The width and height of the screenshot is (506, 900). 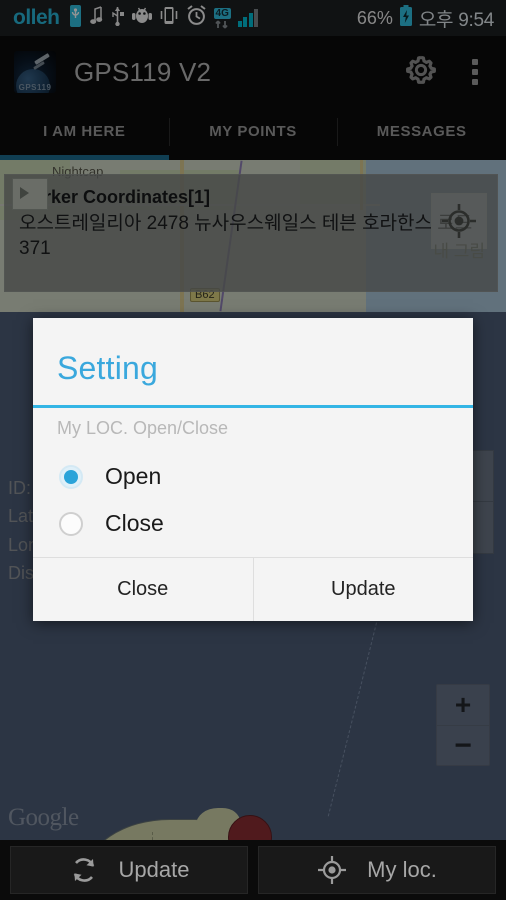 I want to click on page-title: GPS119 V2, so click(x=143, y=71).